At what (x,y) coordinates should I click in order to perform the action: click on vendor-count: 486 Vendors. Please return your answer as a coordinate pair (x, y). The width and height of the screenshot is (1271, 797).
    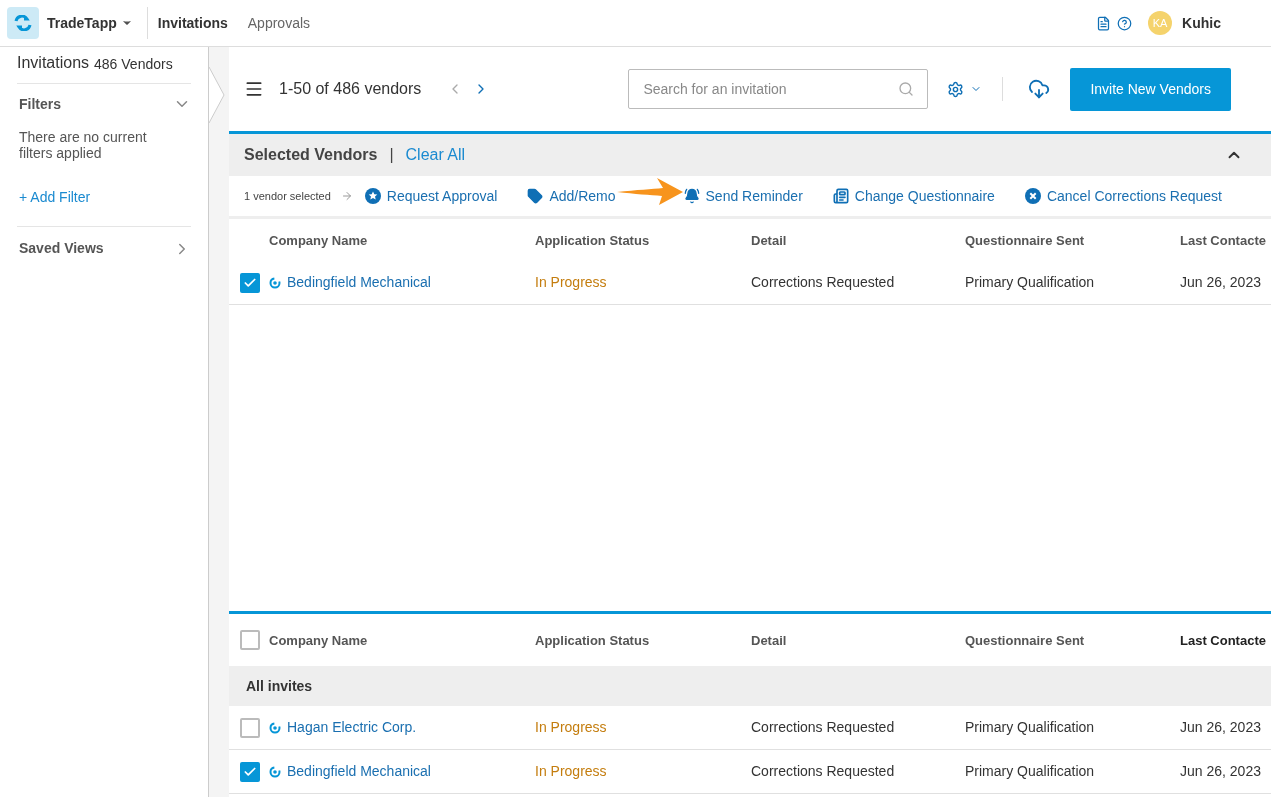
    Looking at the image, I should click on (133, 64).